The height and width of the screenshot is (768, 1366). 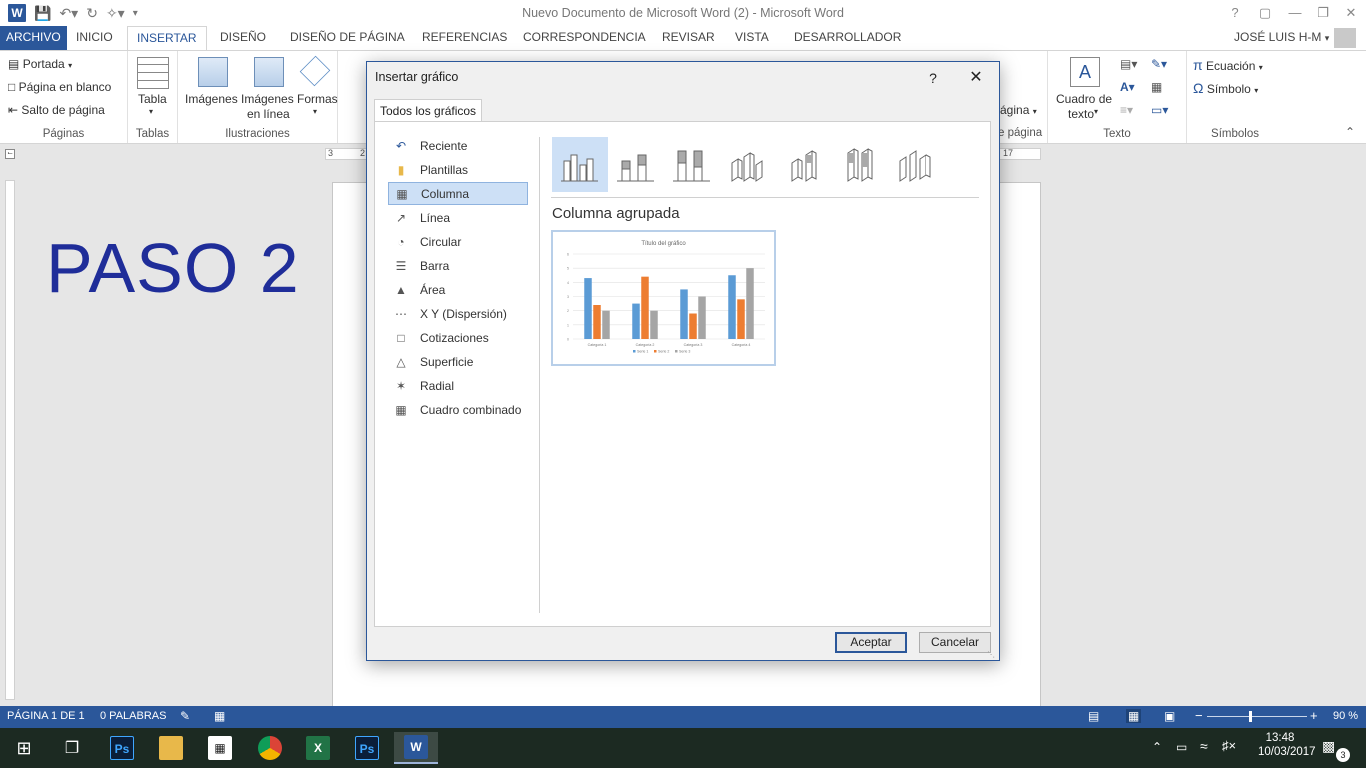 What do you see at coordinates (458, 289) in the screenshot?
I see `chart-category-item: ▲ Área` at bounding box center [458, 289].